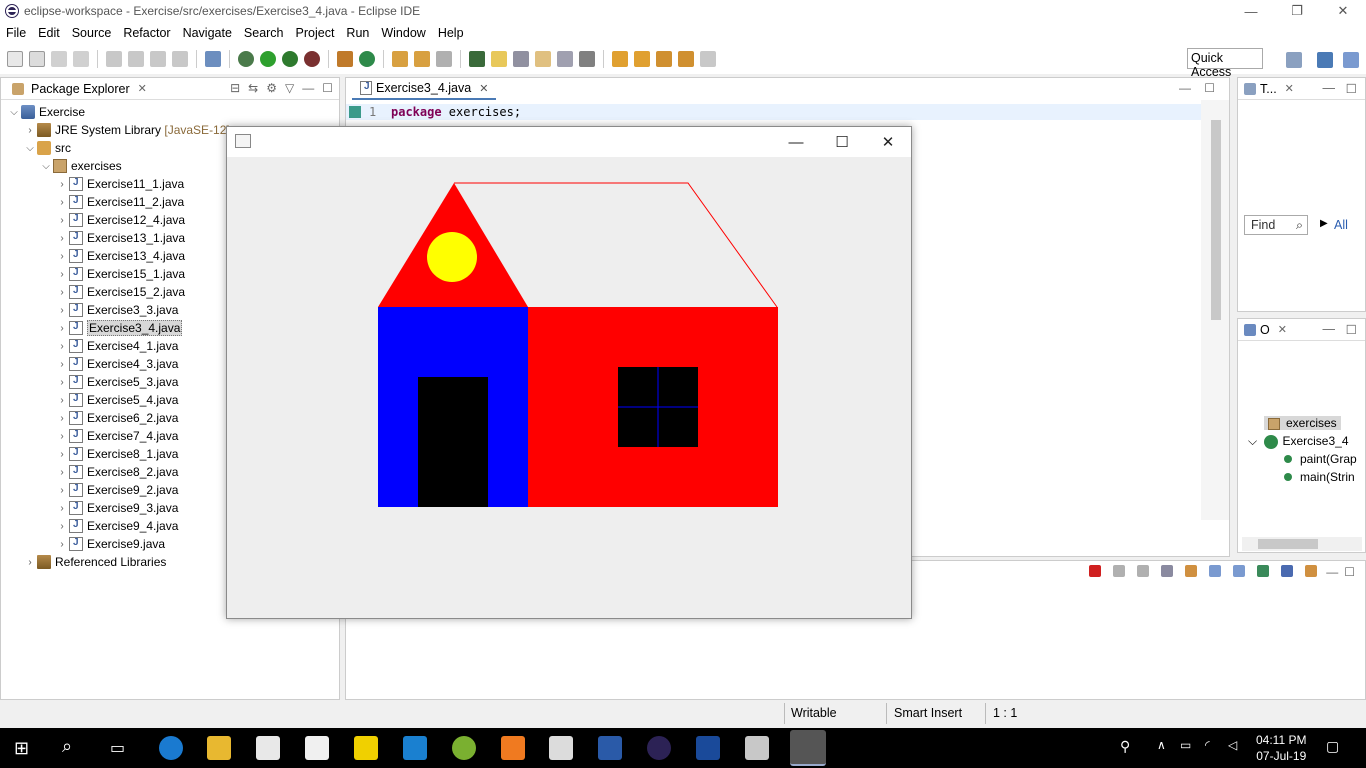 This screenshot has height=768, width=1366. I want to click on editor-scrollbar, so click(1215, 310).